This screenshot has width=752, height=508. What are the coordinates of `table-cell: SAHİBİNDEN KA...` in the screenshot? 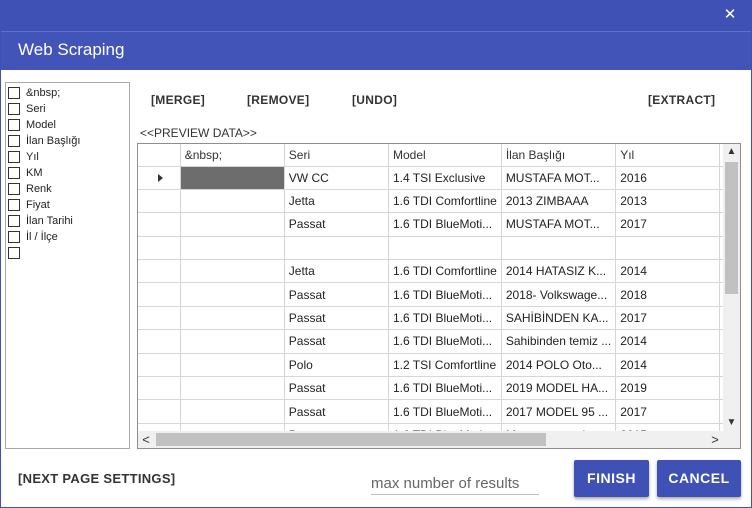 It's located at (559, 318).